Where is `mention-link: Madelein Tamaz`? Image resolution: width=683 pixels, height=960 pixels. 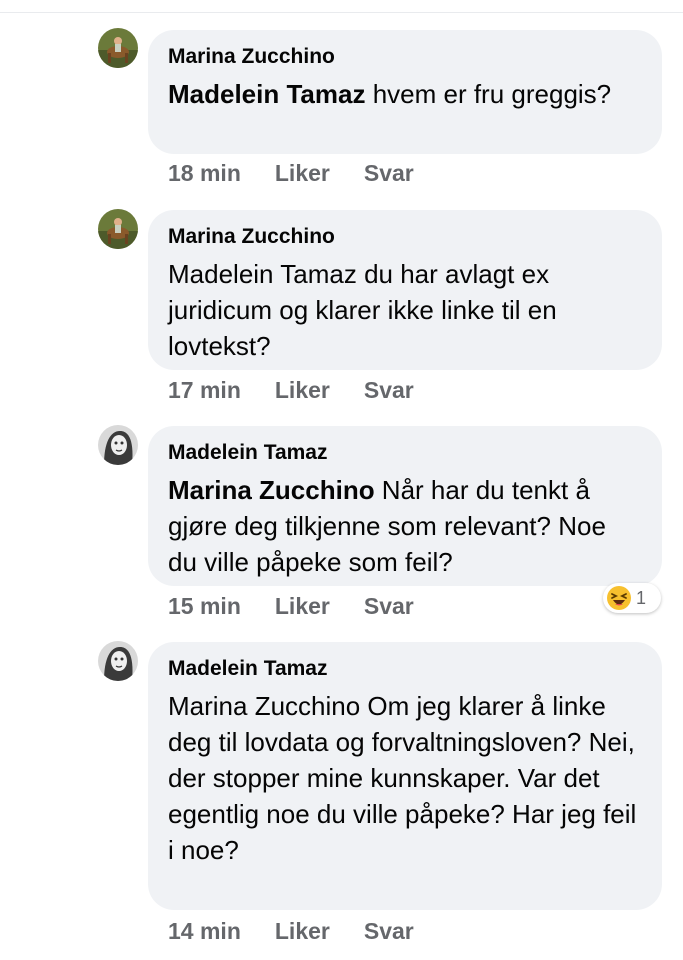 mention-link: Madelein Tamaz is located at coordinates (266, 94).